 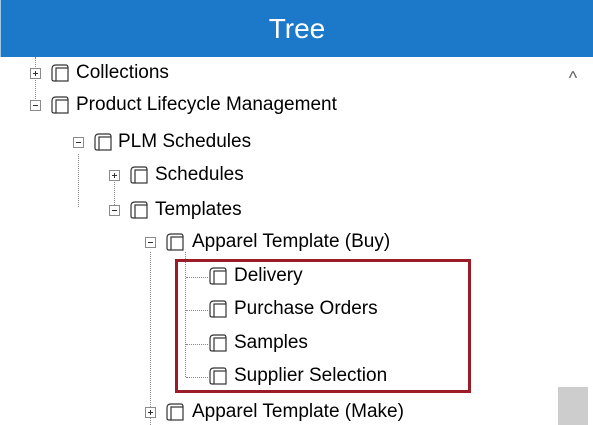 What do you see at coordinates (573, 78) in the screenshot?
I see `scroll-up-arrow-icon: ^` at bounding box center [573, 78].